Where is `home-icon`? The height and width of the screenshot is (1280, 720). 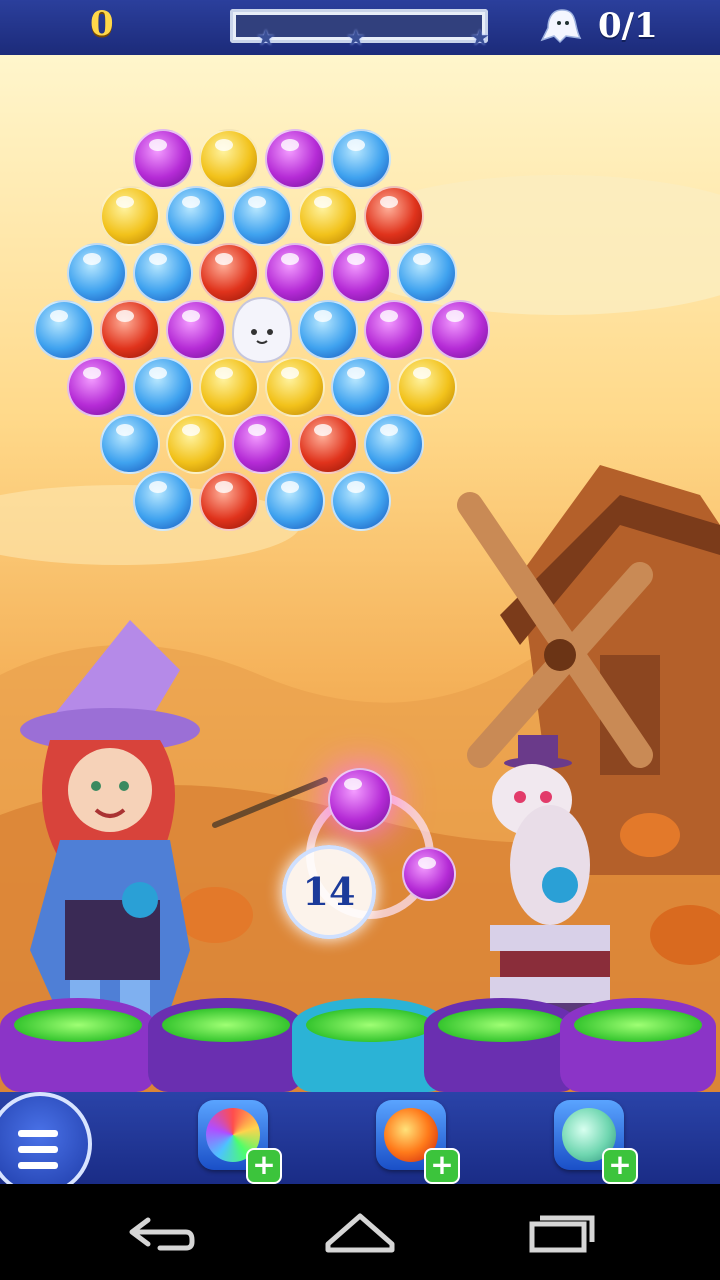
home-icon is located at coordinates (360, 1232).